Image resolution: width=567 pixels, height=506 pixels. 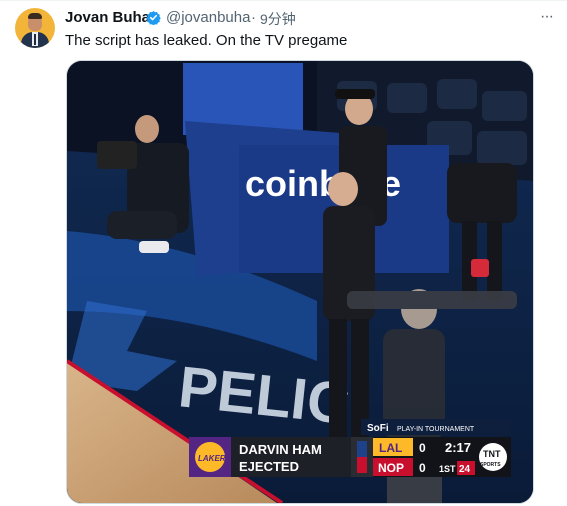 I want to click on tweet-text: The script has leaked. On the TV pregame, so click(x=206, y=40).